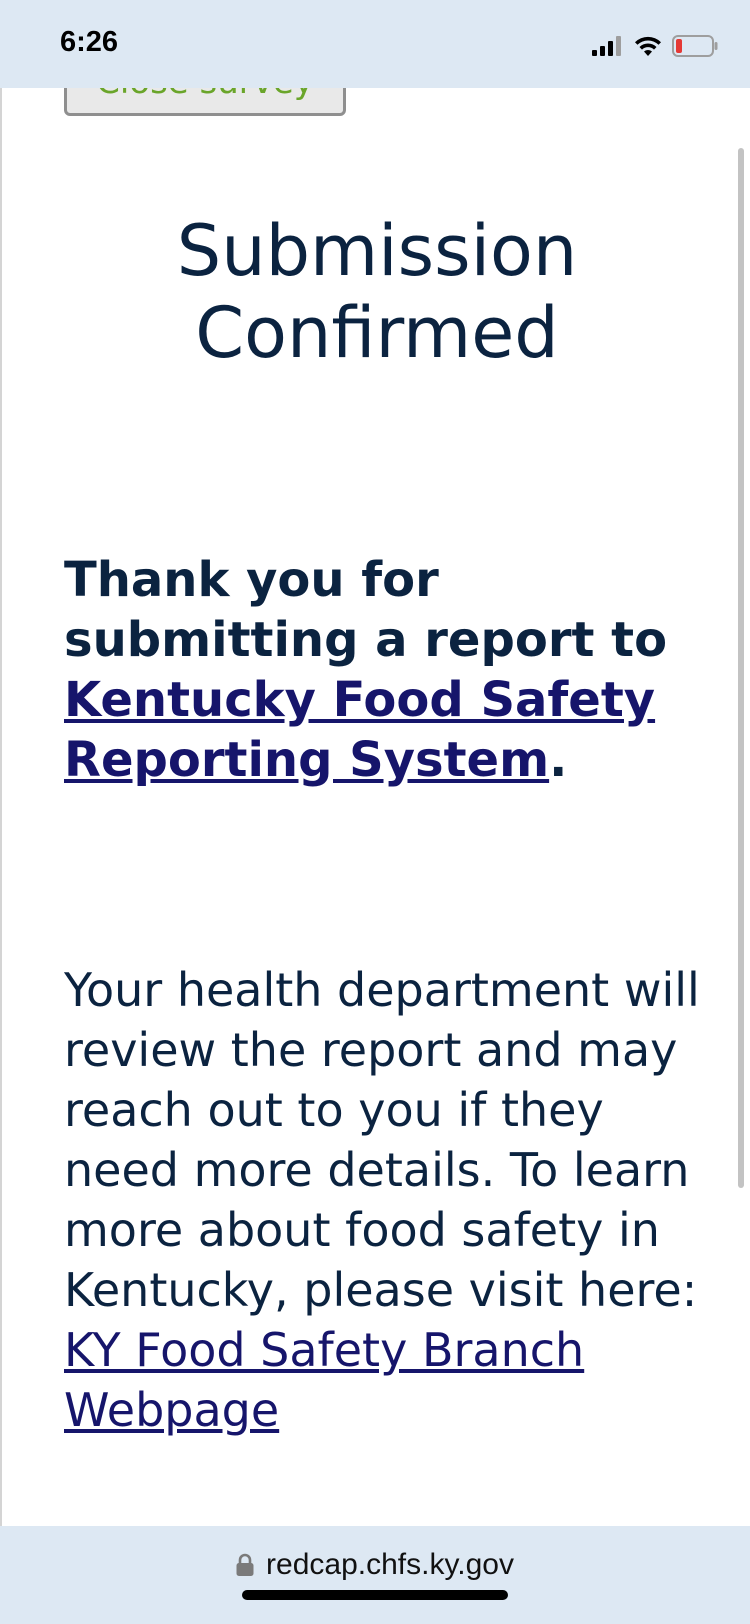 This screenshot has width=750, height=1624. What do you see at coordinates (205, 102) in the screenshot?
I see `close-survey-button: Close survey` at bounding box center [205, 102].